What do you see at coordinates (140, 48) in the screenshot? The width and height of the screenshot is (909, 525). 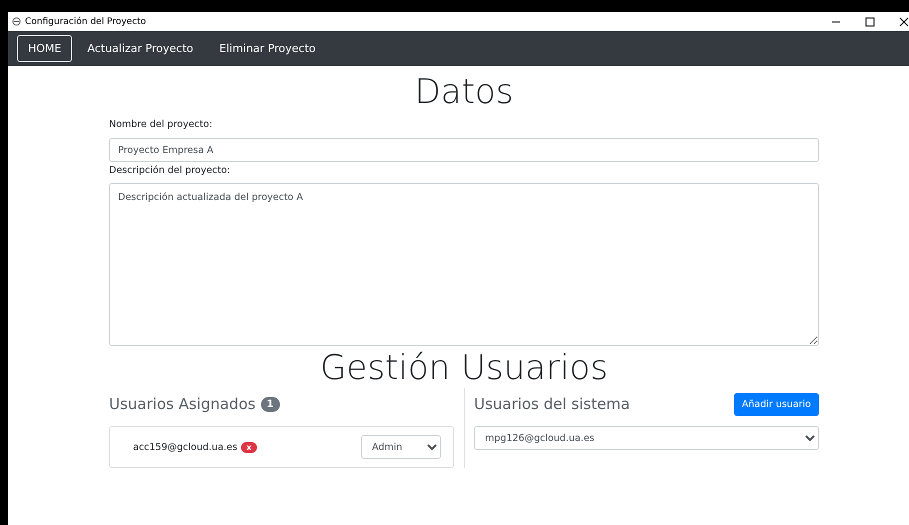 I see `nav-link: Actualizar Proyecto` at bounding box center [140, 48].